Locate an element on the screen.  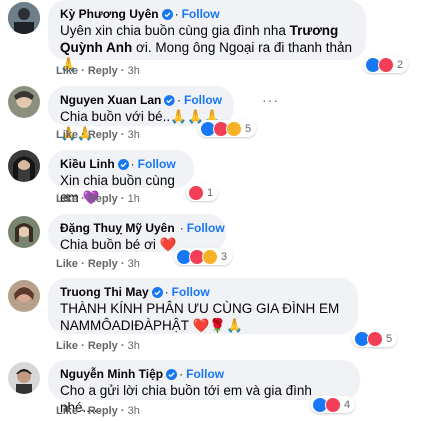
commenter-name: Nguyễn Minh Tiệp is located at coordinates (111, 374).